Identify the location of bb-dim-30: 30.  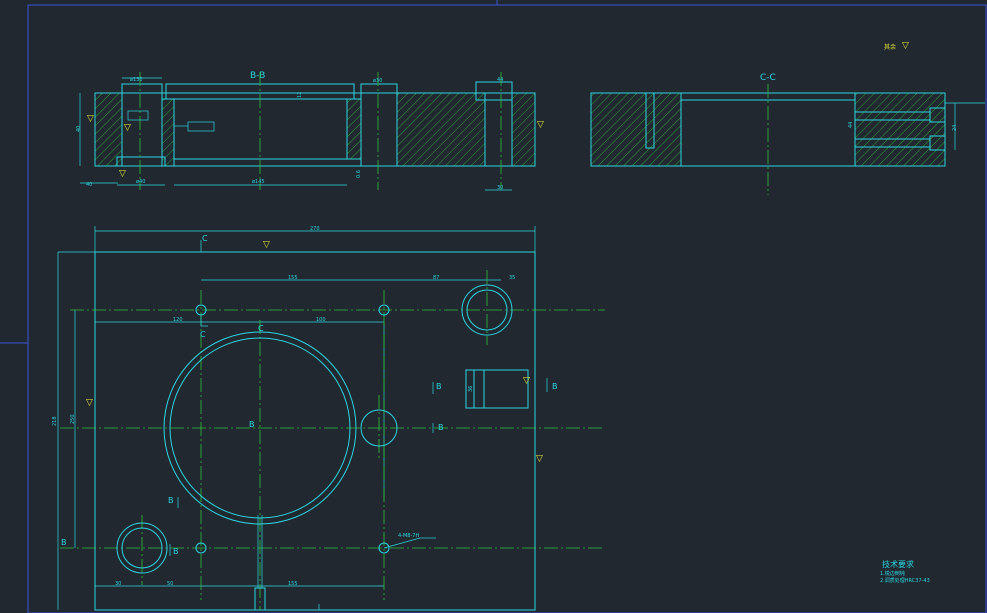
(500, 188).